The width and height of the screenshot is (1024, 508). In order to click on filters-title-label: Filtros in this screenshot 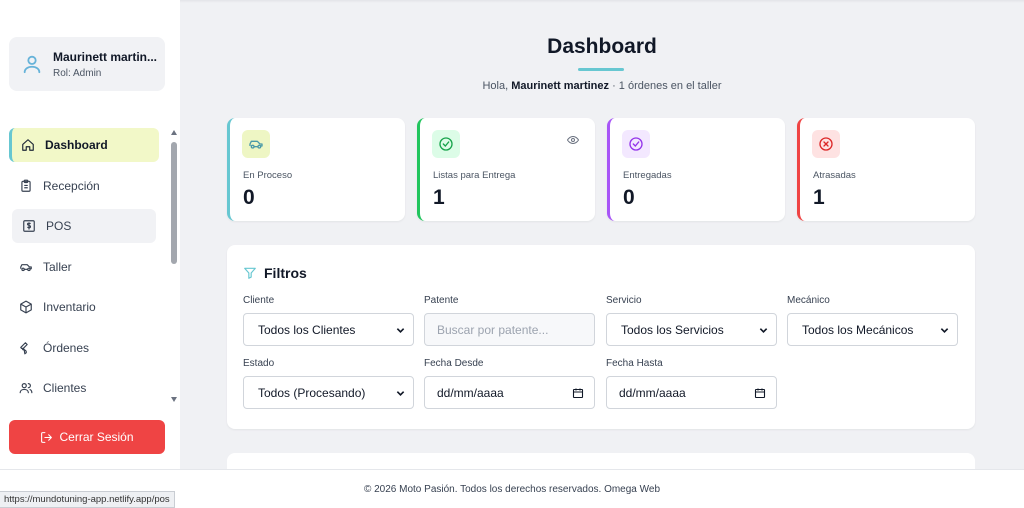, I will do `click(285, 273)`.